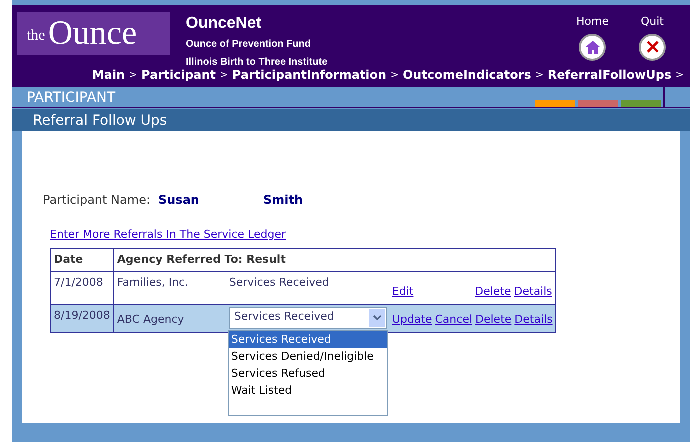 The image size is (694, 442). I want to click on last-name: Smith, so click(284, 200).